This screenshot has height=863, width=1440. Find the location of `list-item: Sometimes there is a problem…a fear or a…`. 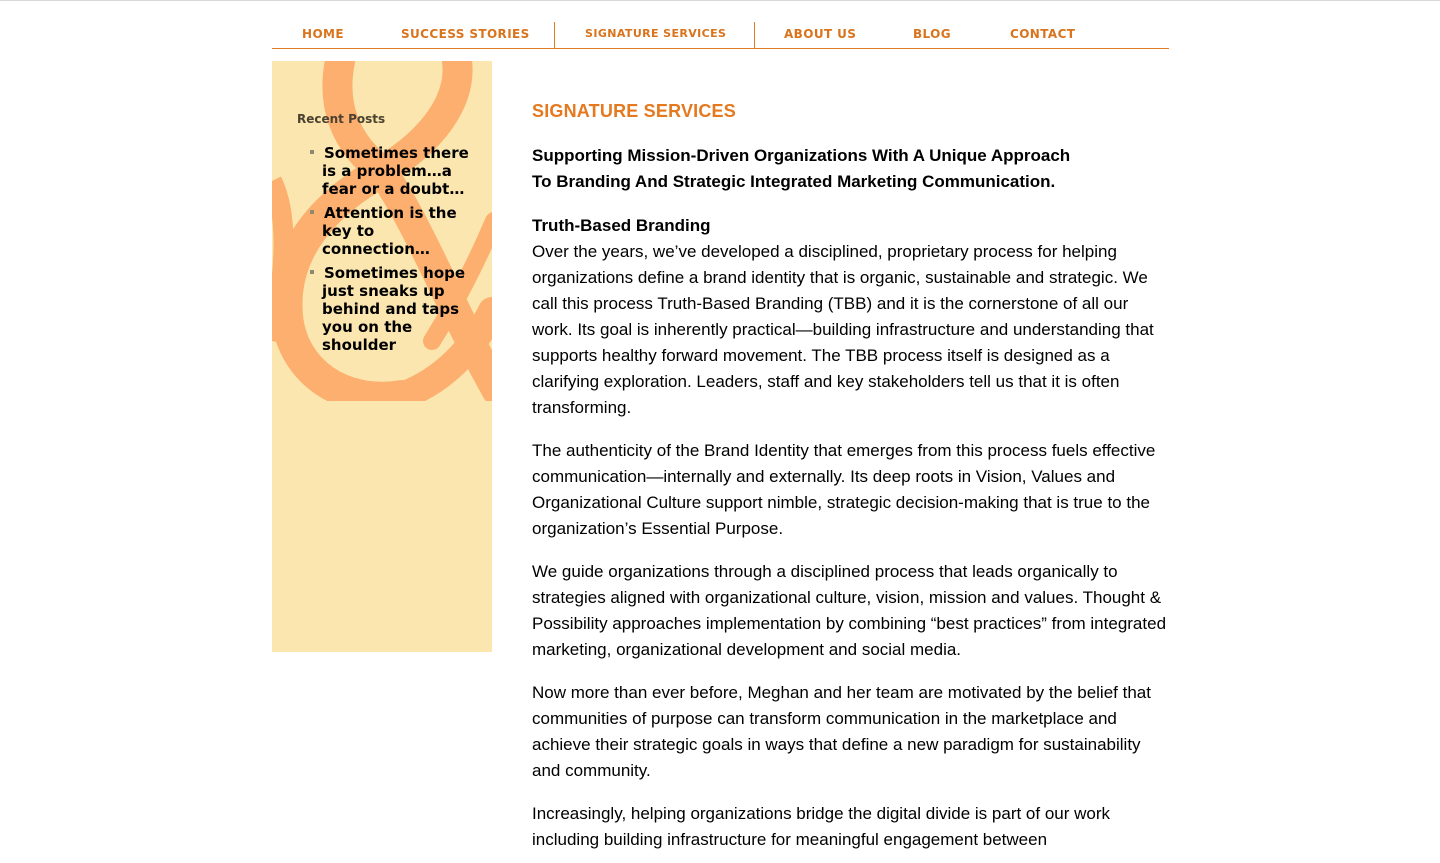

list-item: Sometimes there is a problem…a fear or a… is located at coordinates (395, 171).